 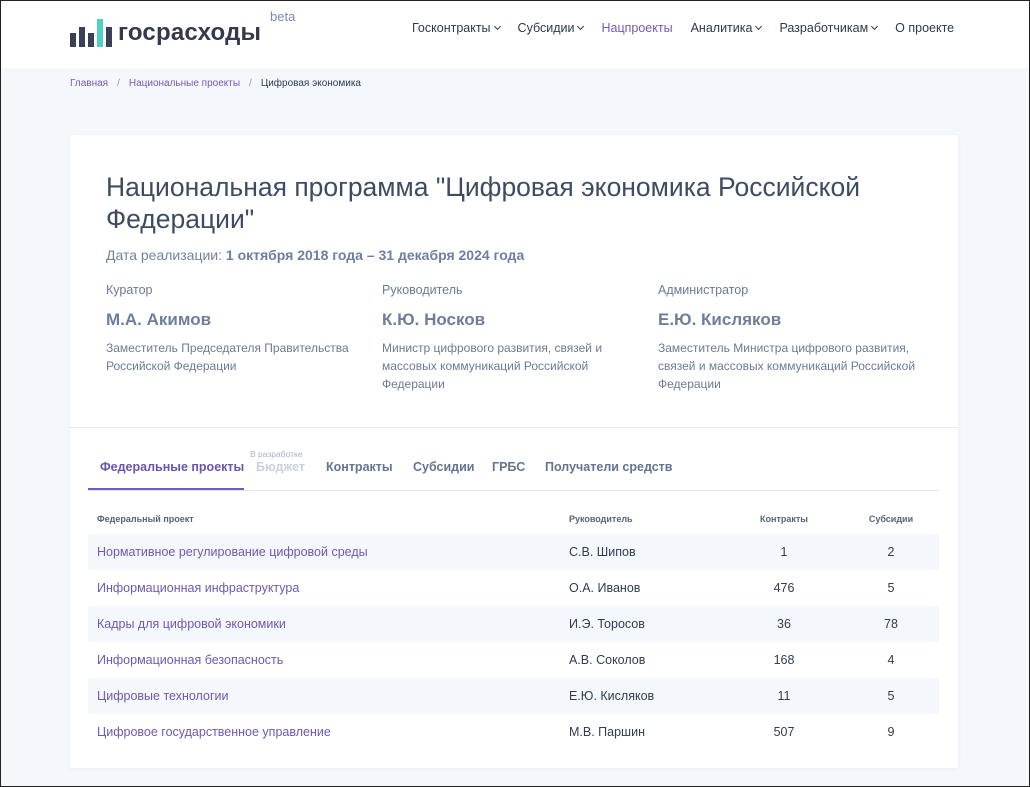 I want to click on tab-federal-projects: Федеральные проекты, so click(x=172, y=467).